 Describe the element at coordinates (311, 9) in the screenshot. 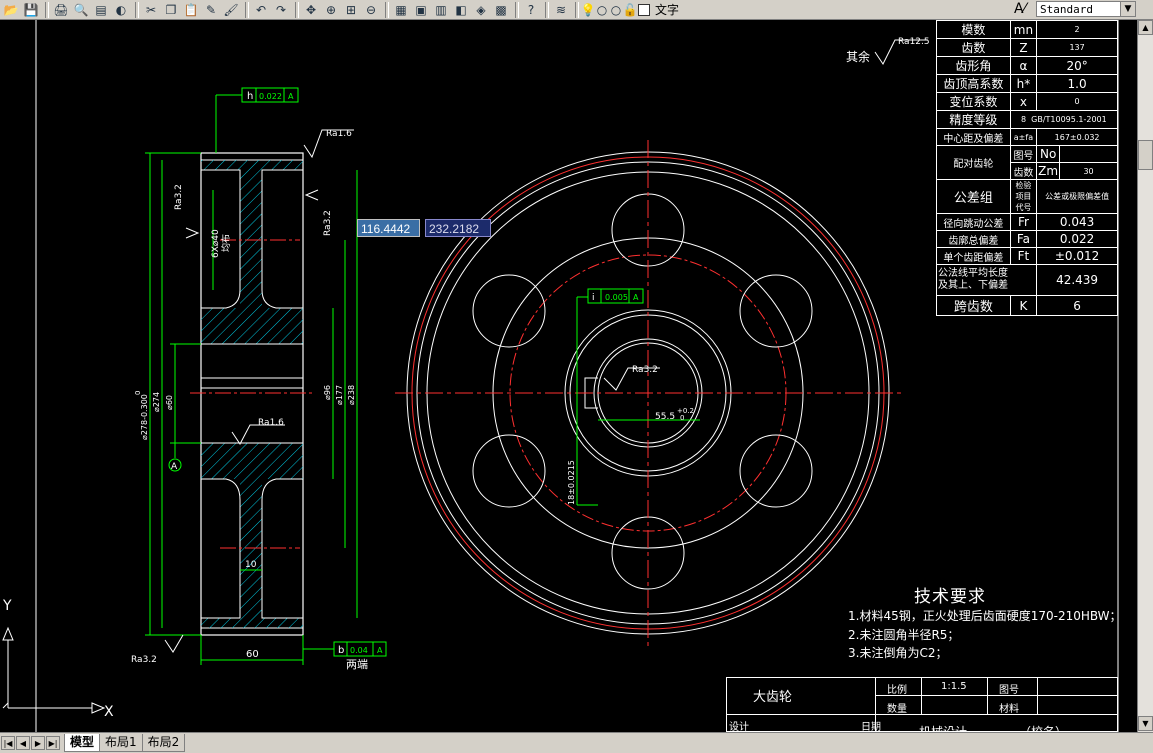

I see `pan-icon: ✥` at that location.